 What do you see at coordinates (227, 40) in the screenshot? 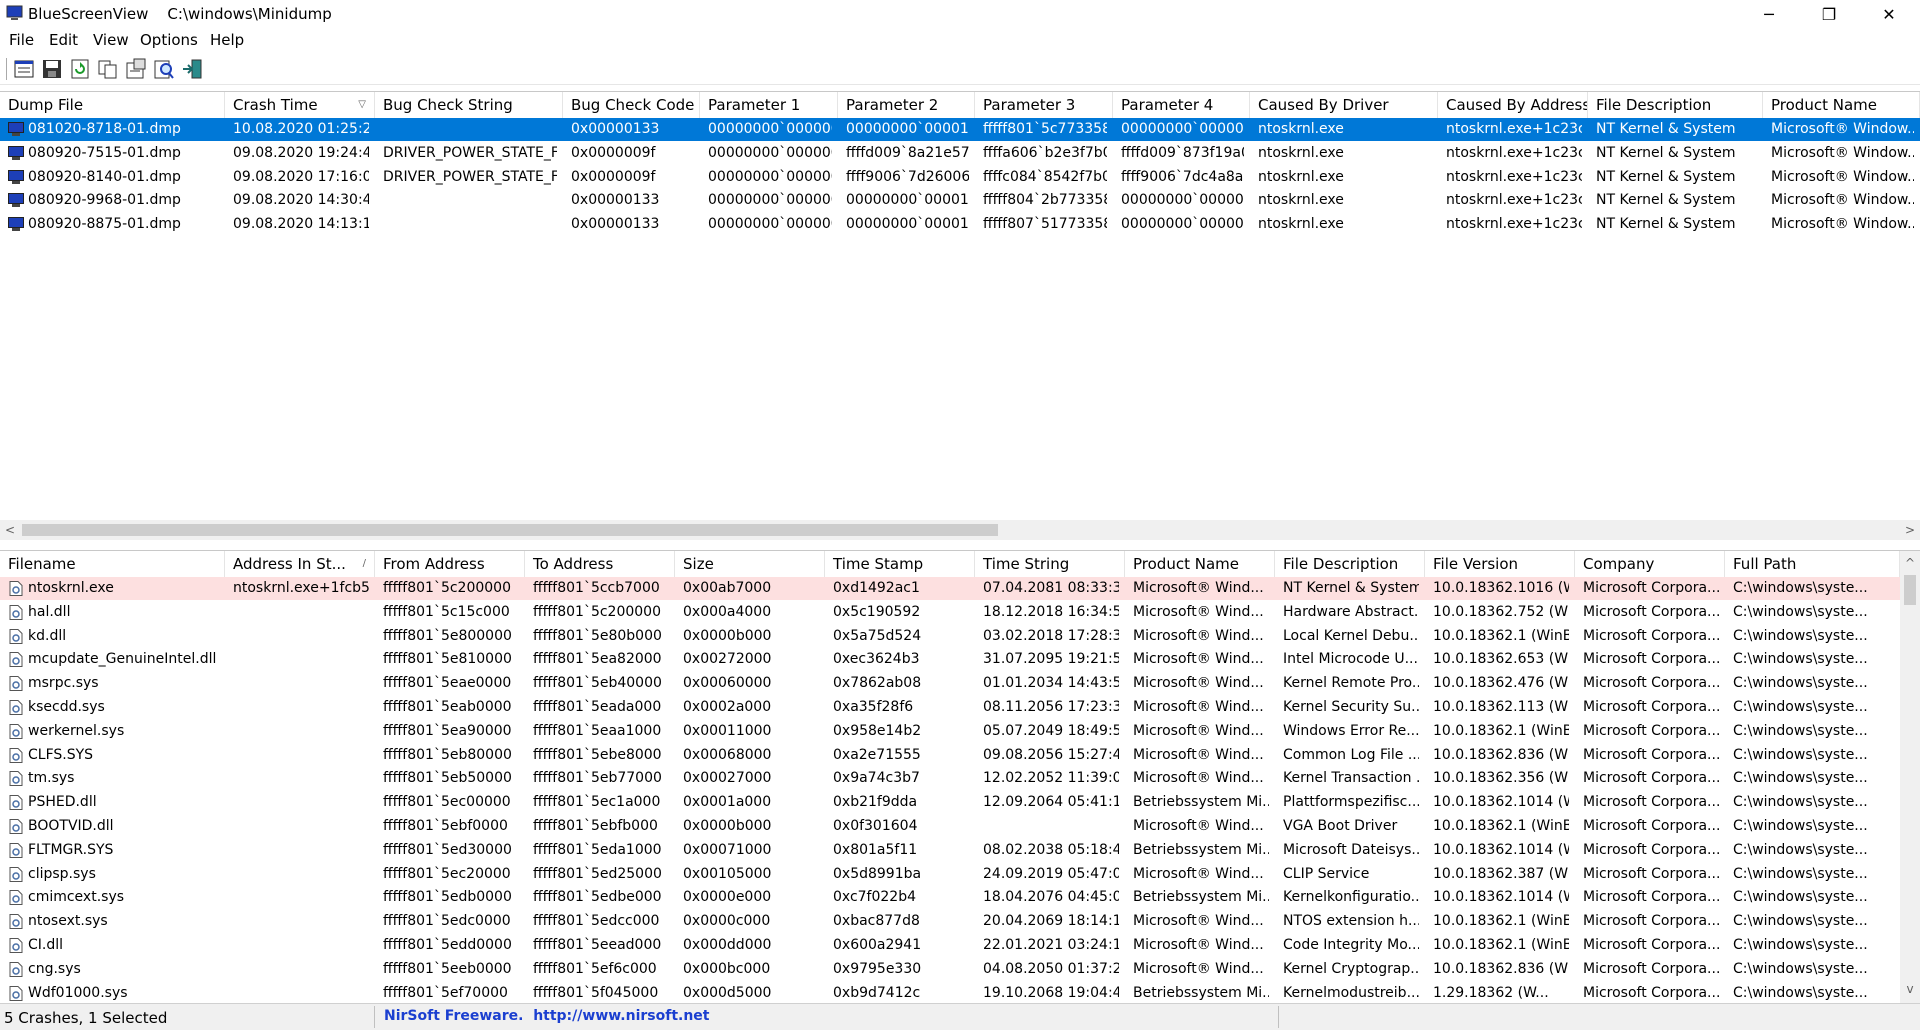
I see `menu-help: Help` at bounding box center [227, 40].